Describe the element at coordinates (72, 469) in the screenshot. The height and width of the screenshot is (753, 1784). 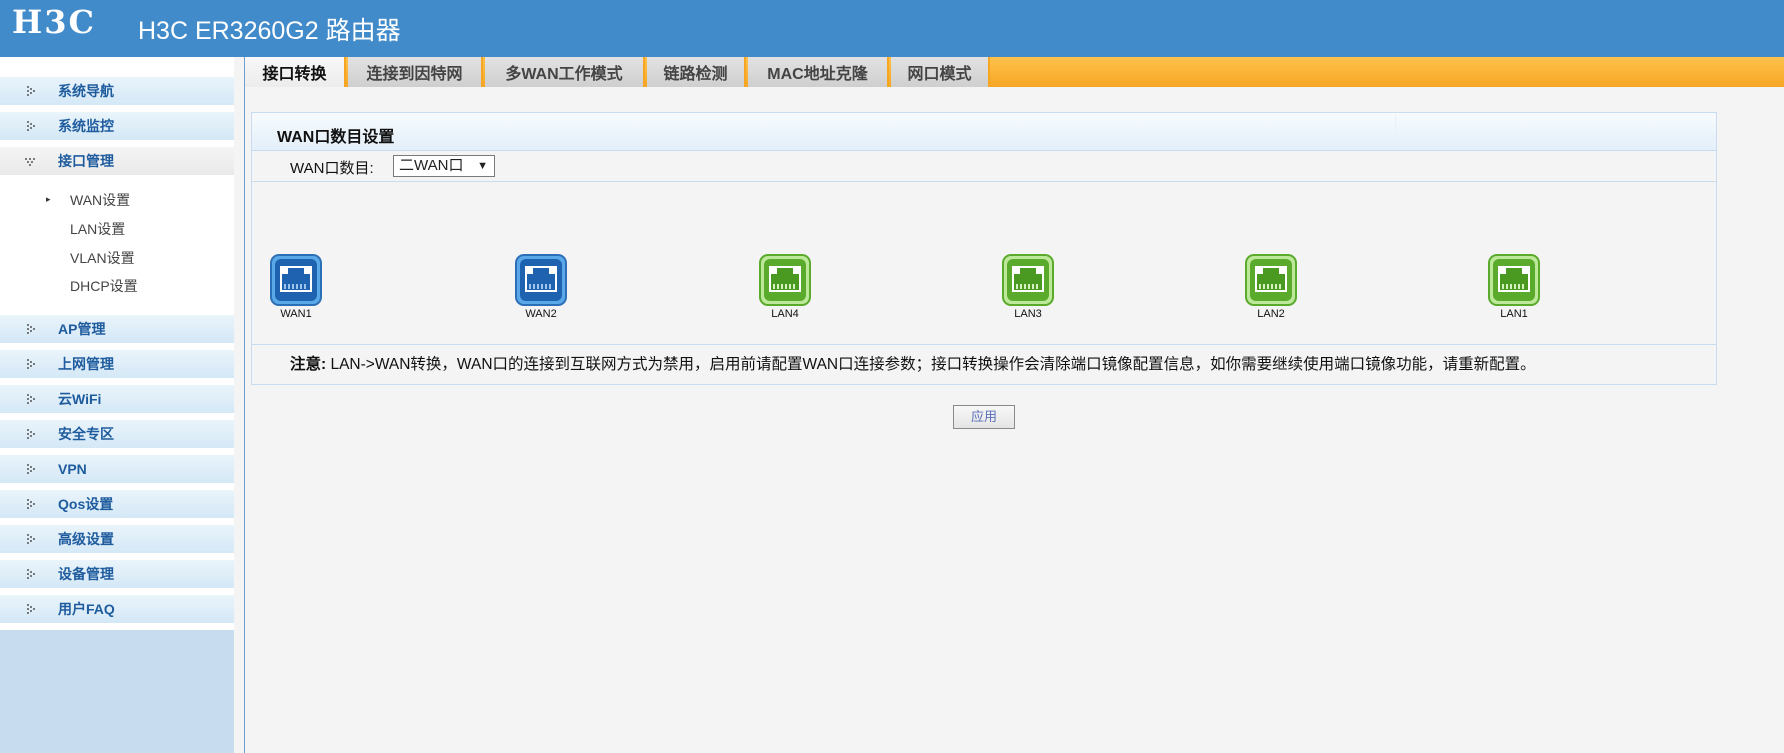
I see `sidebar-item-label: VPN` at that location.